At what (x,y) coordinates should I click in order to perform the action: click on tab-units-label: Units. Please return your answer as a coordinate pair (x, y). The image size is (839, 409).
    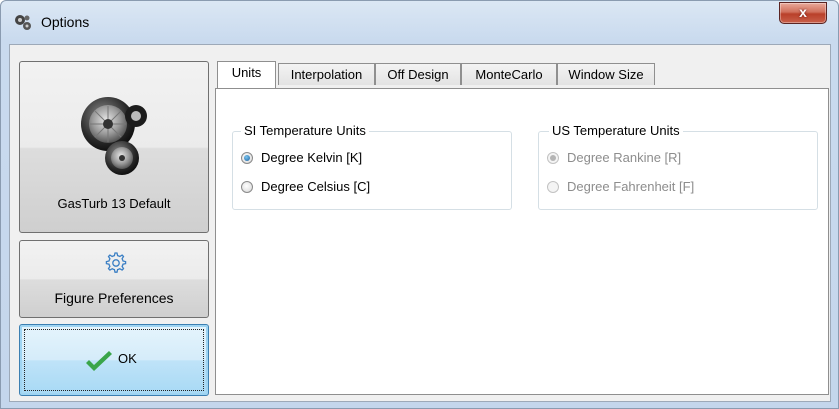
    Looking at the image, I should click on (246, 72).